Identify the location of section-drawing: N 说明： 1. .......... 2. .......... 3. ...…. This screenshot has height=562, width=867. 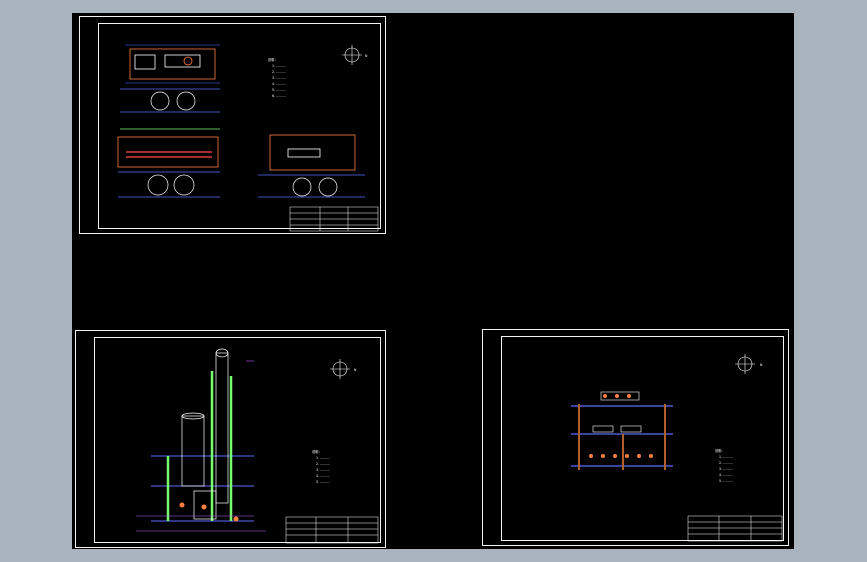
(677, 448).